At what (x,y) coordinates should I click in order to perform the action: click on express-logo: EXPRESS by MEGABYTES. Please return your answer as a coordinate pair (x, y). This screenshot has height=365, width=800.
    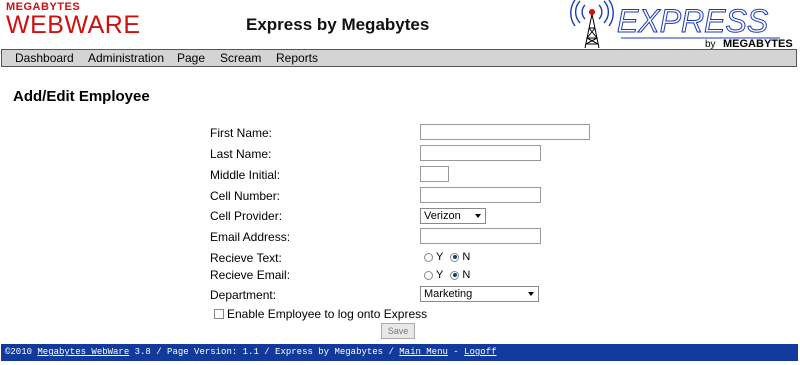
    Looking at the image, I should click on (681, 25).